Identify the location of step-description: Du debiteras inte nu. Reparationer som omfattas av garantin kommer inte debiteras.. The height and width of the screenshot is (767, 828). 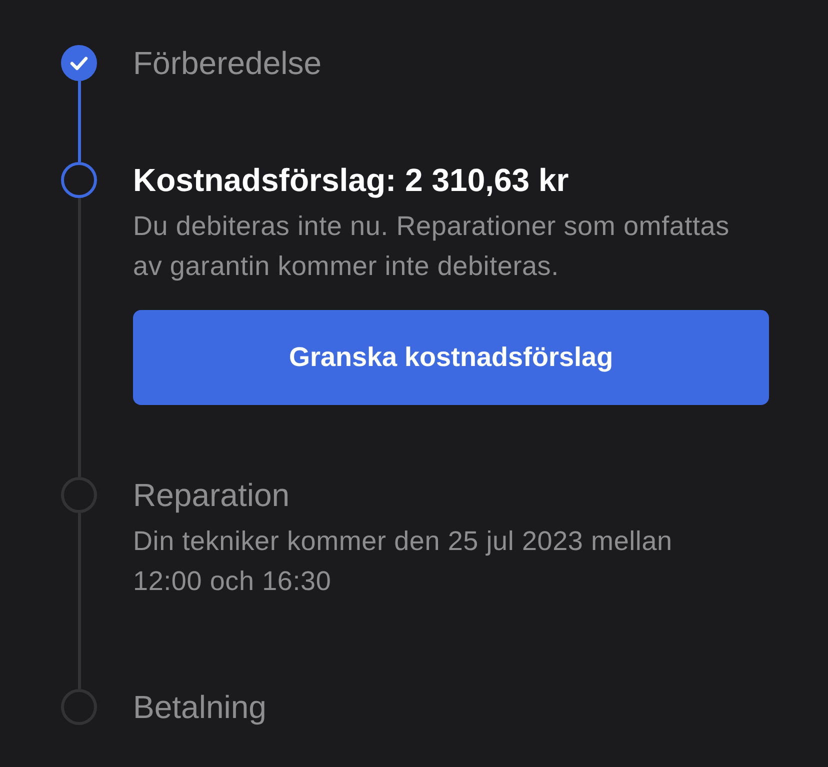
(431, 246).